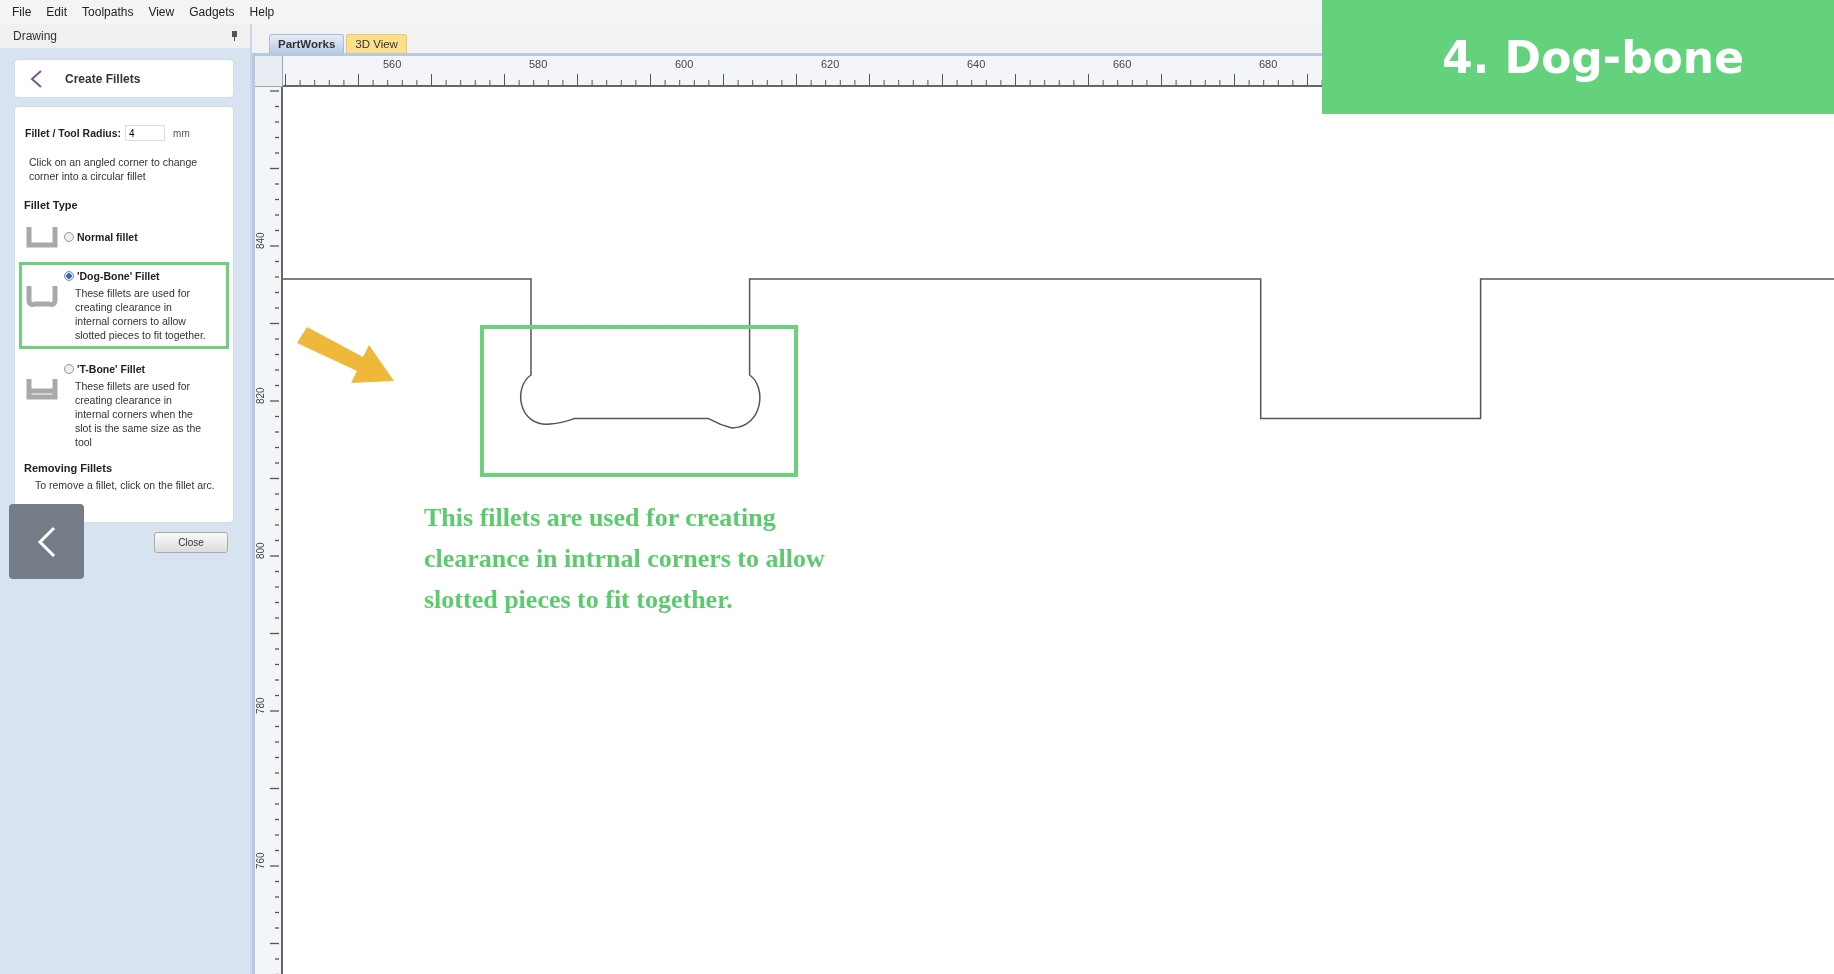 Image resolution: width=1834 pixels, height=974 pixels. What do you see at coordinates (35, 36) in the screenshot?
I see `panel-title: Drawing` at bounding box center [35, 36].